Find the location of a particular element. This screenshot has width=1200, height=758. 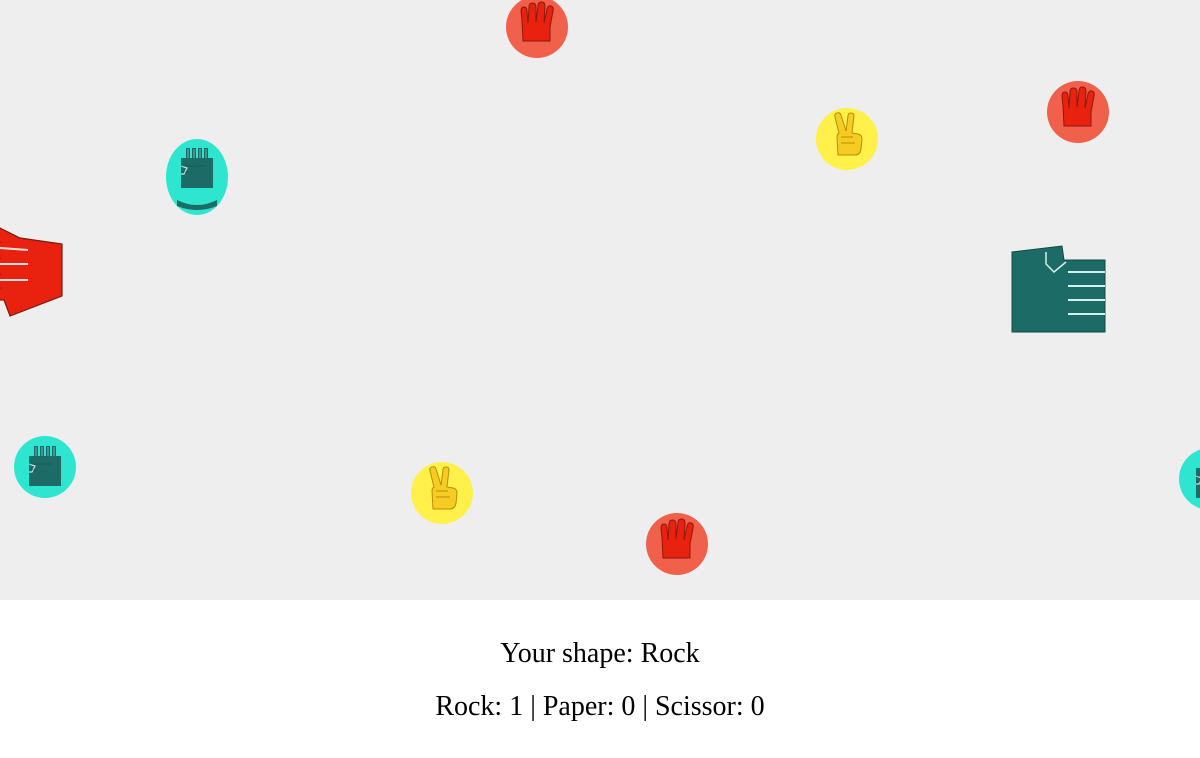

paper-hand-icon is located at coordinates (31, 272).